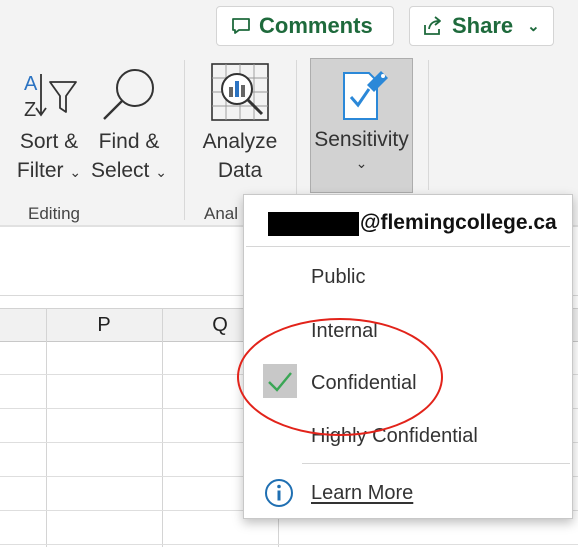  I want to click on learn-more-link: Learn More, so click(362, 493).